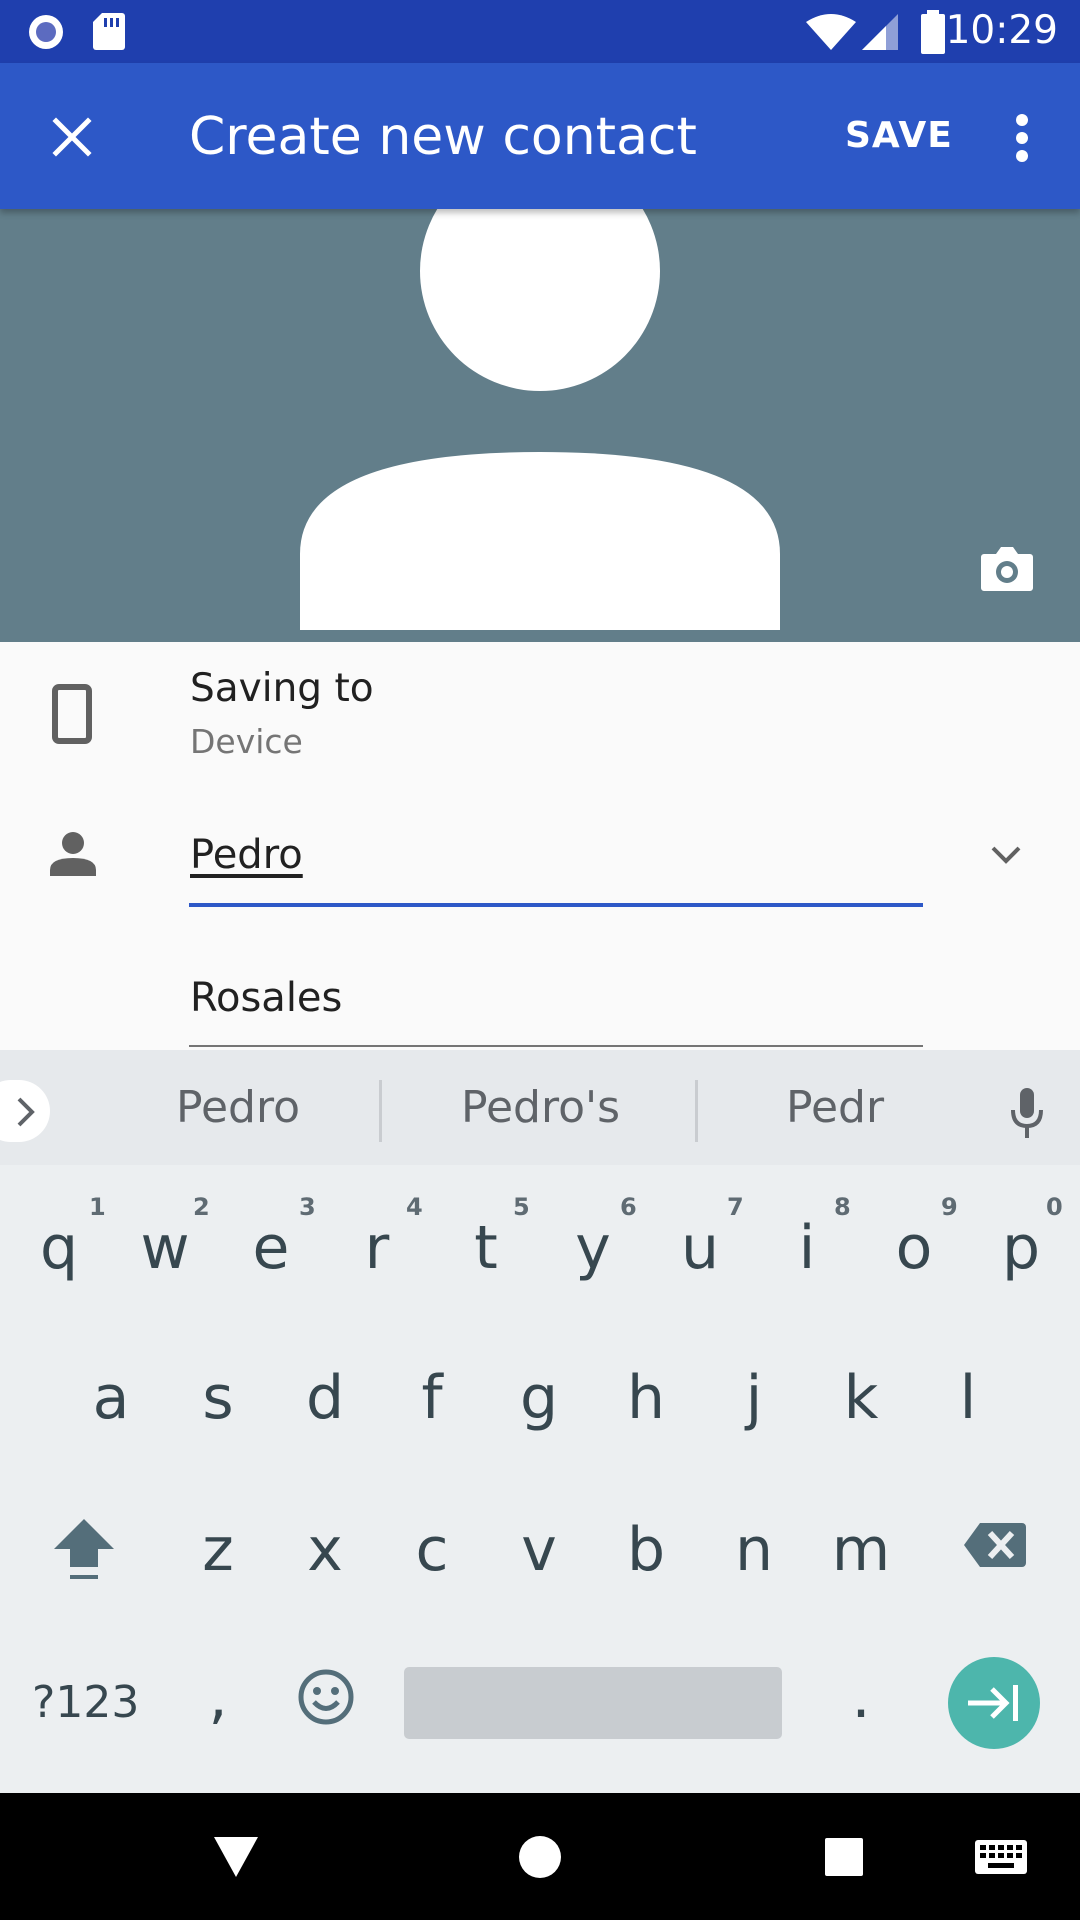 The height and width of the screenshot is (1920, 1080). Describe the element at coordinates (46, 32) in the screenshot. I see `app-notification-icon` at that location.